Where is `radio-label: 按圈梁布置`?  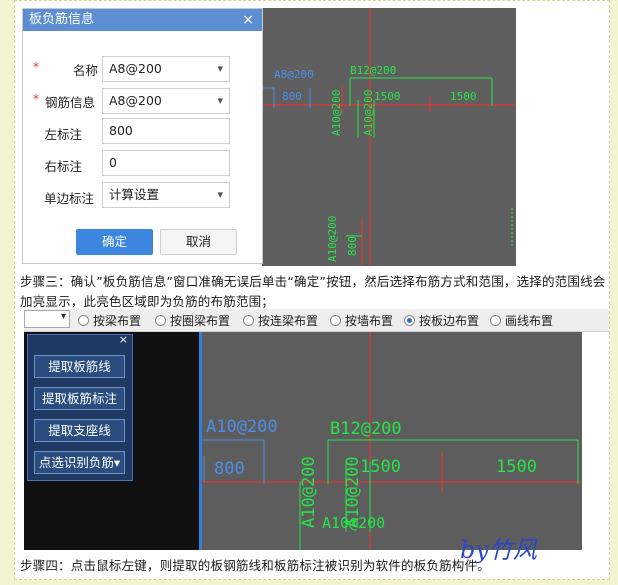
radio-label: 按圈梁布置 is located at coordinates (200, 321).